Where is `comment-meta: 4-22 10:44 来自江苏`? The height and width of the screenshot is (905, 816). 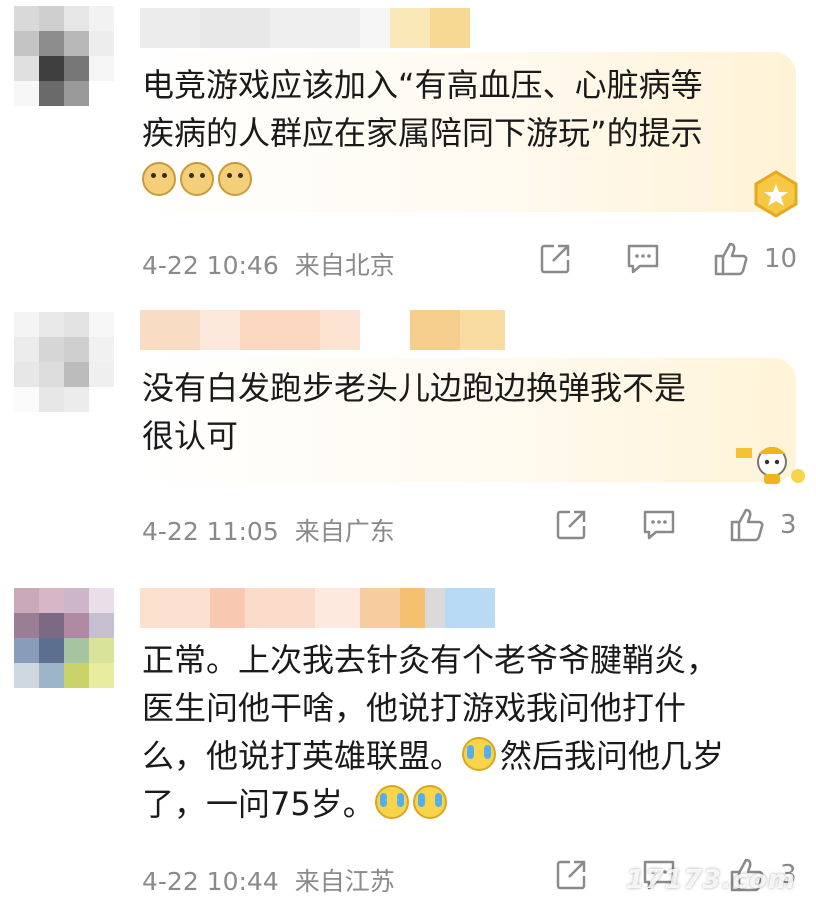 comment-meta: 4-22 10:44 来自江苏 is located at coordinates (268, 880).